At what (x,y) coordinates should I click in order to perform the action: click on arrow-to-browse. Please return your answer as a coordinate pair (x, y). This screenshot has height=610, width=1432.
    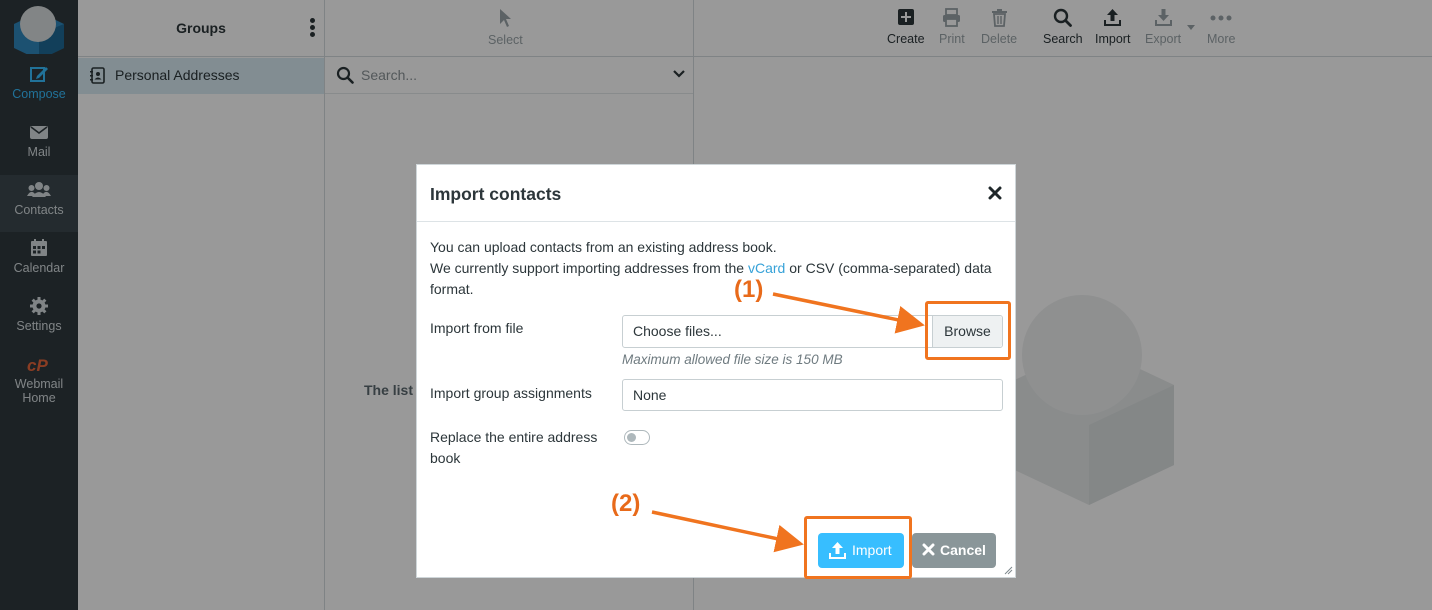
    Looking at the image, I should click on (848, 313).